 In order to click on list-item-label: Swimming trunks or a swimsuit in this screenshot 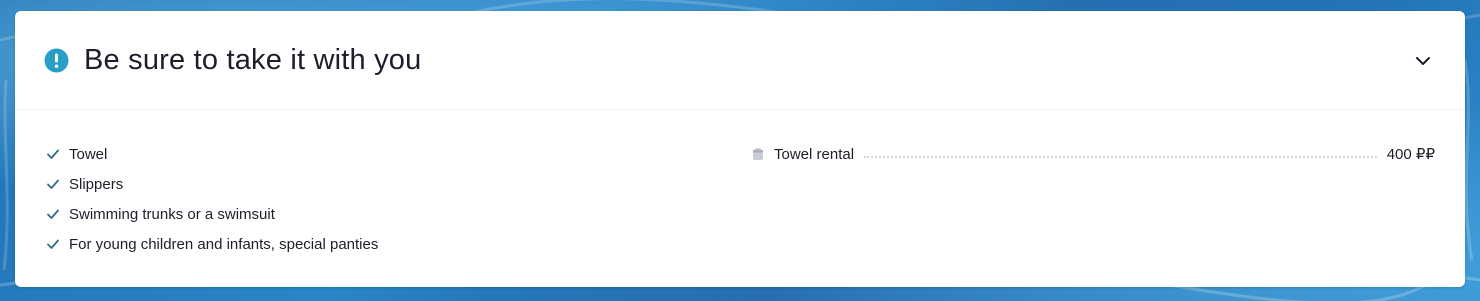, I will do `click(172, 214)`.